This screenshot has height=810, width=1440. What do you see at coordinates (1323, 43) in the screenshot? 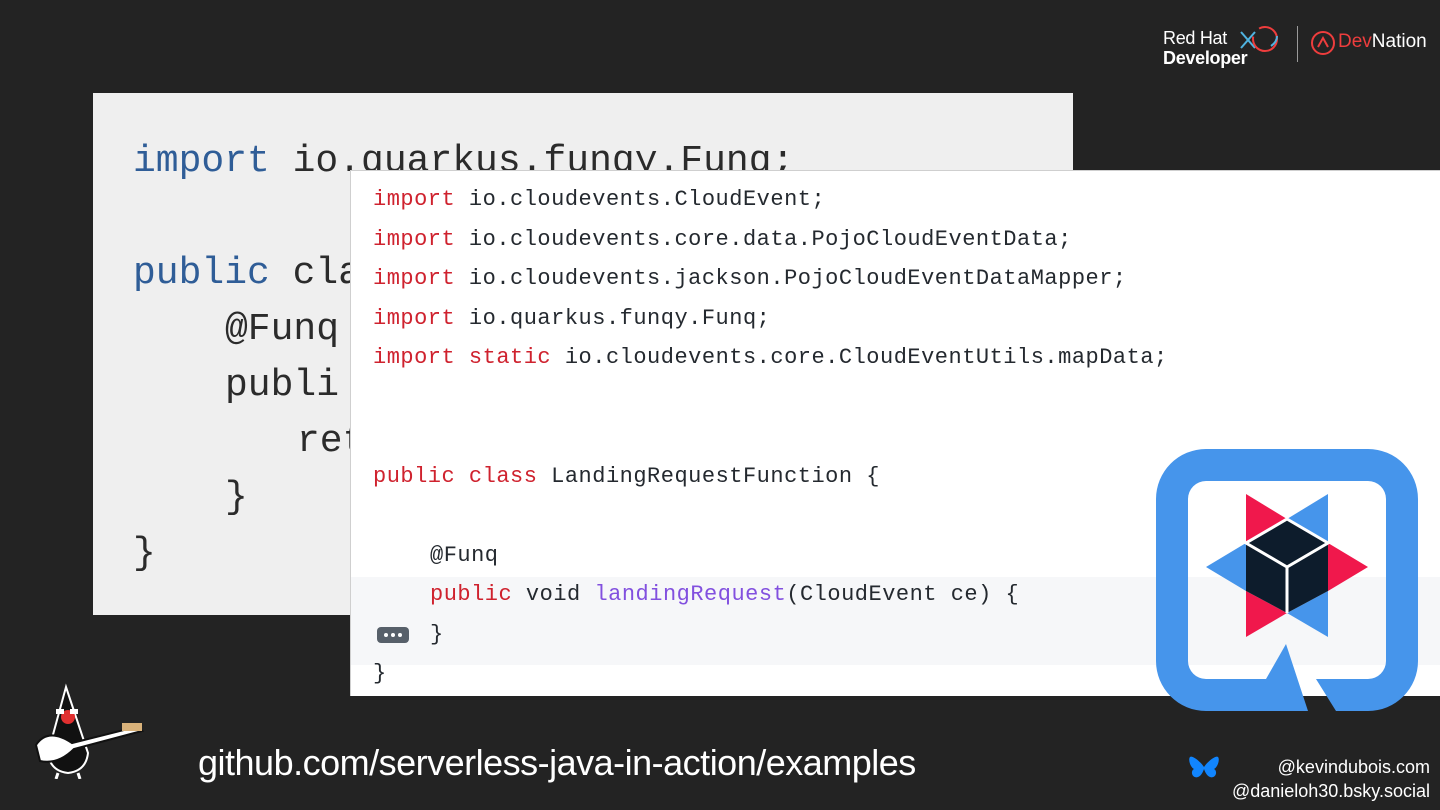
I see `devnation-icon` at bounding box center [1323, 43].